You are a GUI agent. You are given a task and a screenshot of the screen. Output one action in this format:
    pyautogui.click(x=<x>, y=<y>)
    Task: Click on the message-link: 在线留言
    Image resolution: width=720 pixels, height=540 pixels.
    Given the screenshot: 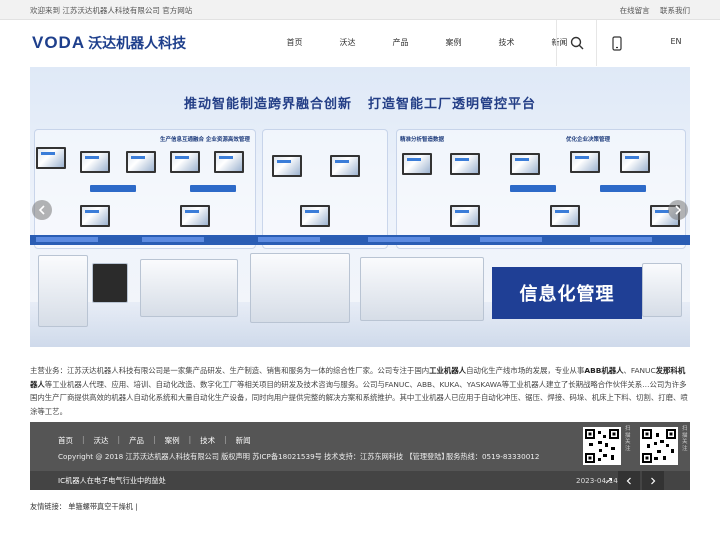 What is the action you would take?
    pyautogui.click(x=635, y=10)
    